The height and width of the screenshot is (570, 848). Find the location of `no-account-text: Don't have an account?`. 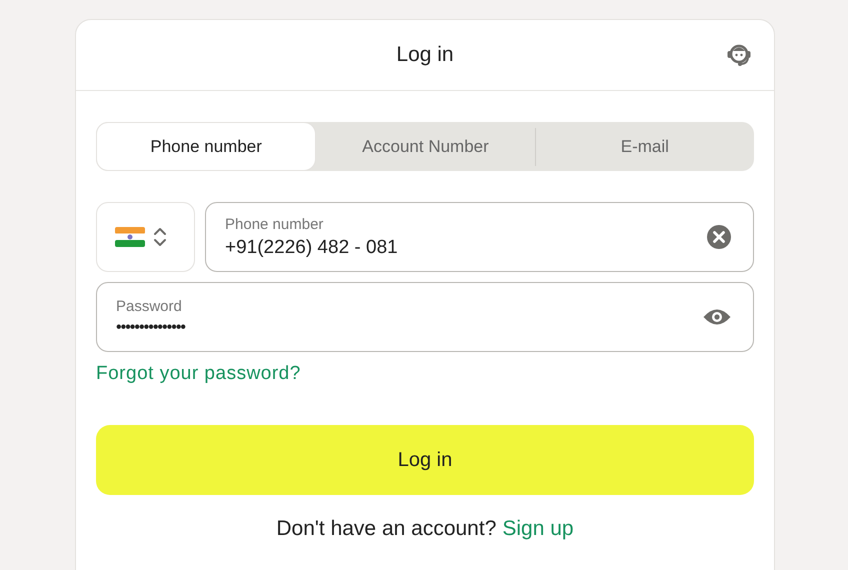

no-account-text: Don't have an account? is located at coordinates (386, 529).